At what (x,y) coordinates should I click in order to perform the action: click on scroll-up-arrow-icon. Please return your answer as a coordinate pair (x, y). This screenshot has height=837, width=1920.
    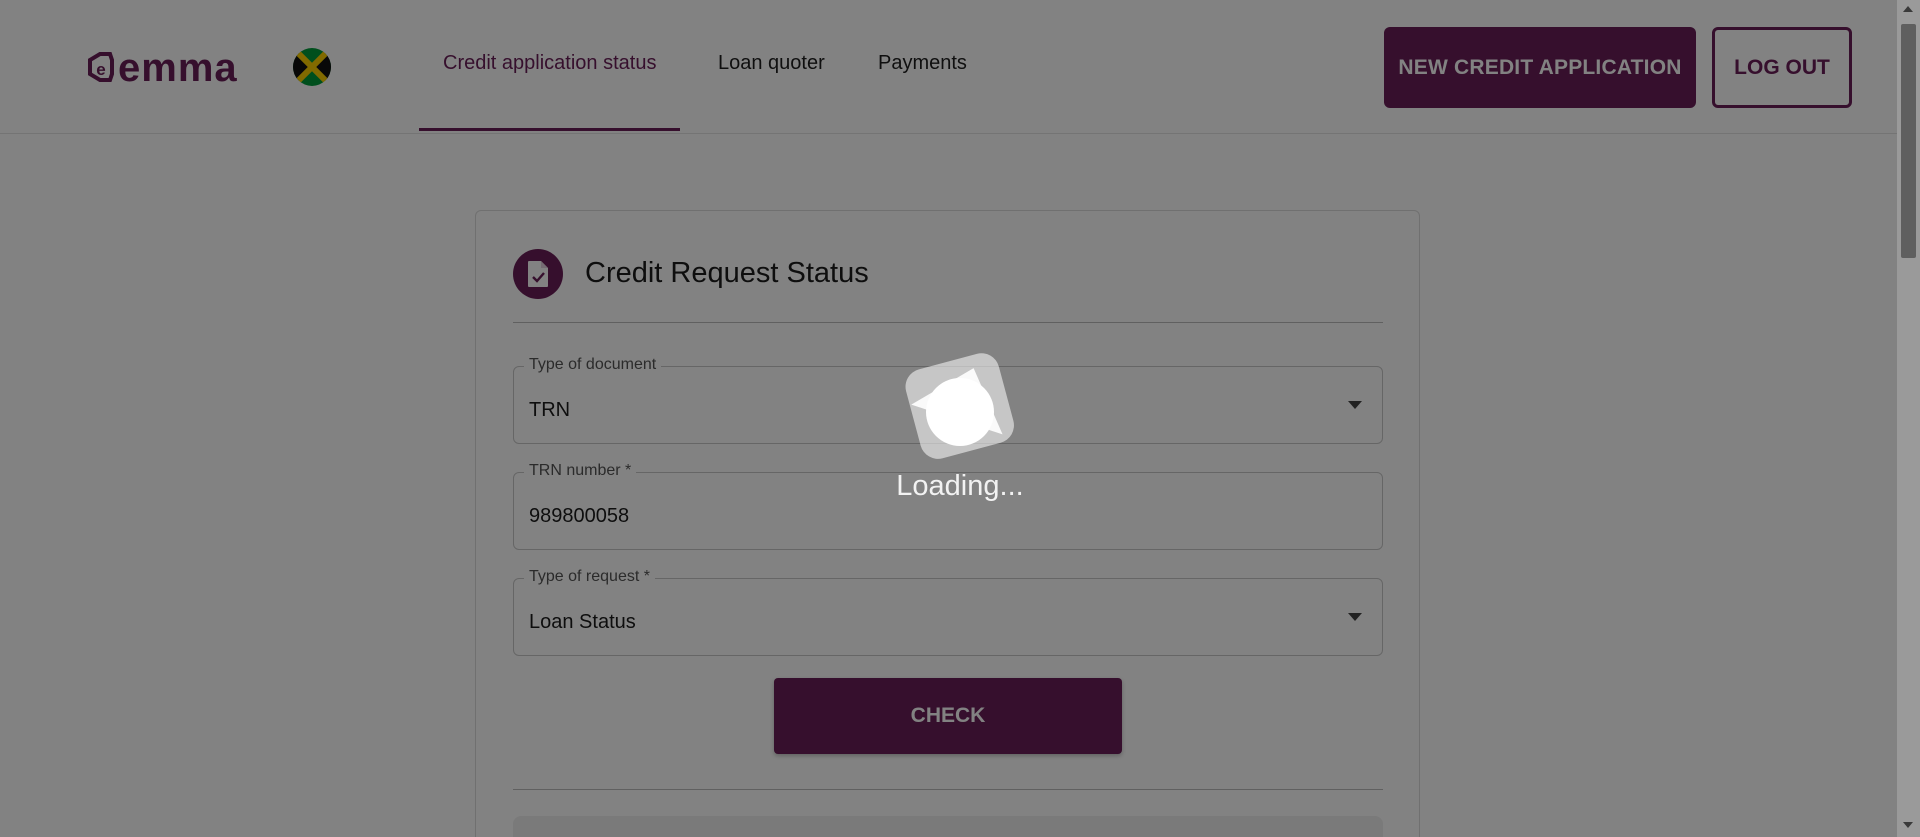
    Looking at the image, I should click on (1908, 9).